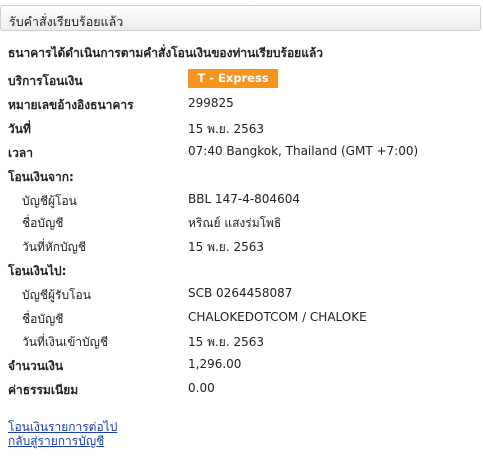  I want to click on from-heading: โอนเงินจาก:, so click(41, 177).